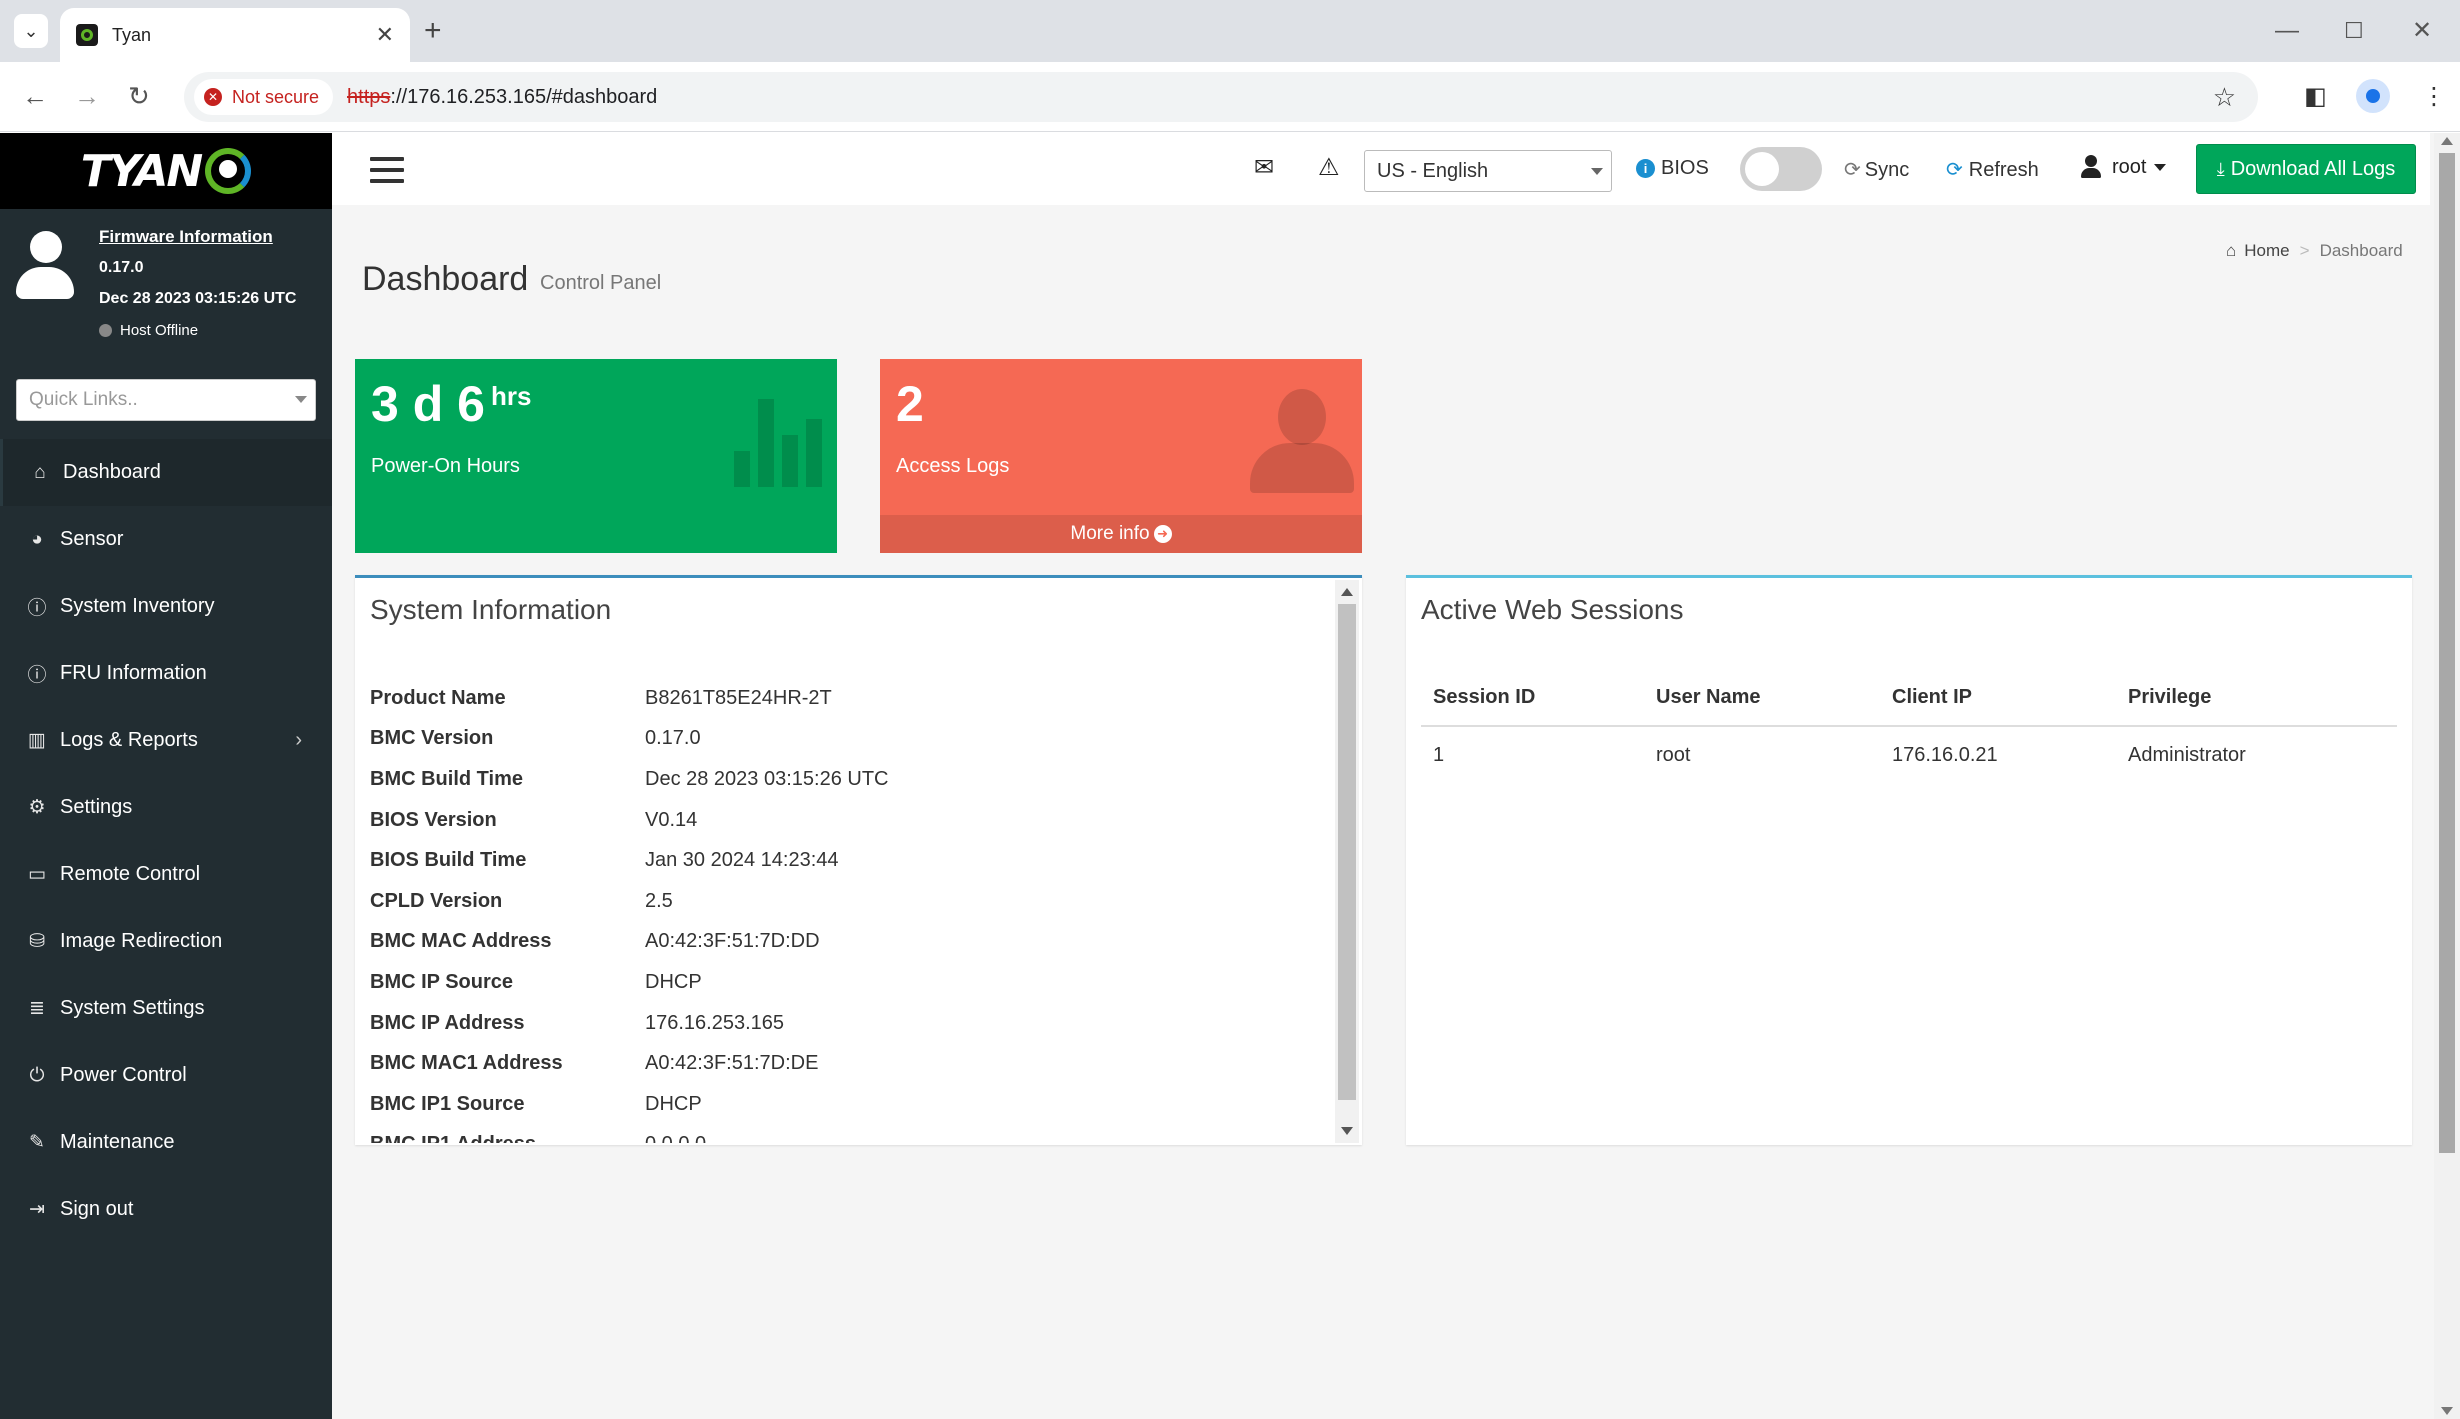 This screenshot has width=2460, height=1419. Describe the element at coordinates (1998, 698) in the screenshot. I see `column-header: Client IP` at that location.